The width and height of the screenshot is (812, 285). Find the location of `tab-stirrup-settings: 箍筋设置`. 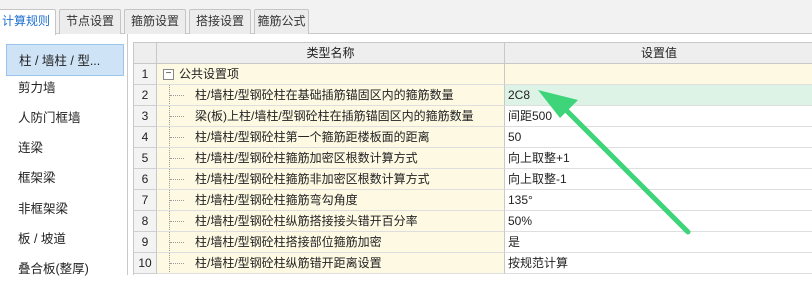

tab-stirrup-settings: 箍筋设置 is located at coordinates (155, 21).